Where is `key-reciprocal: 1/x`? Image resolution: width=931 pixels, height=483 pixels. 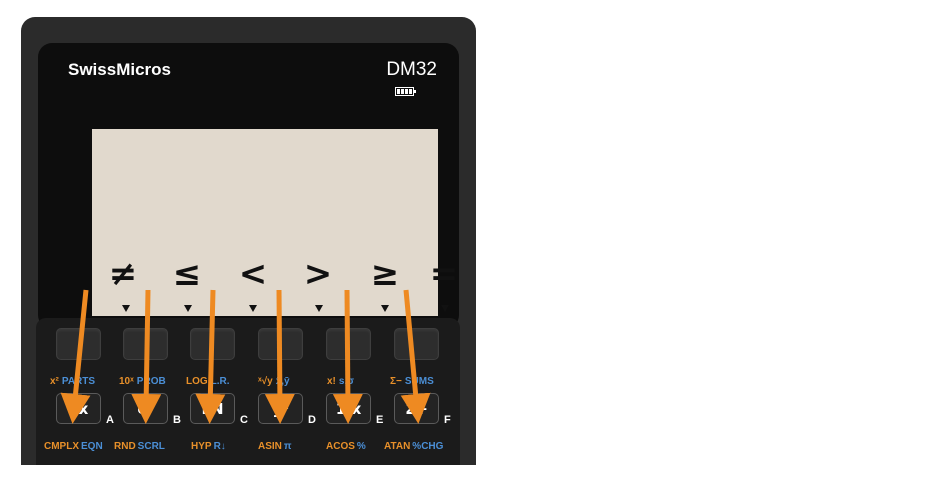
key-reciprocal: 1/x is located at coordinates (348, 408).